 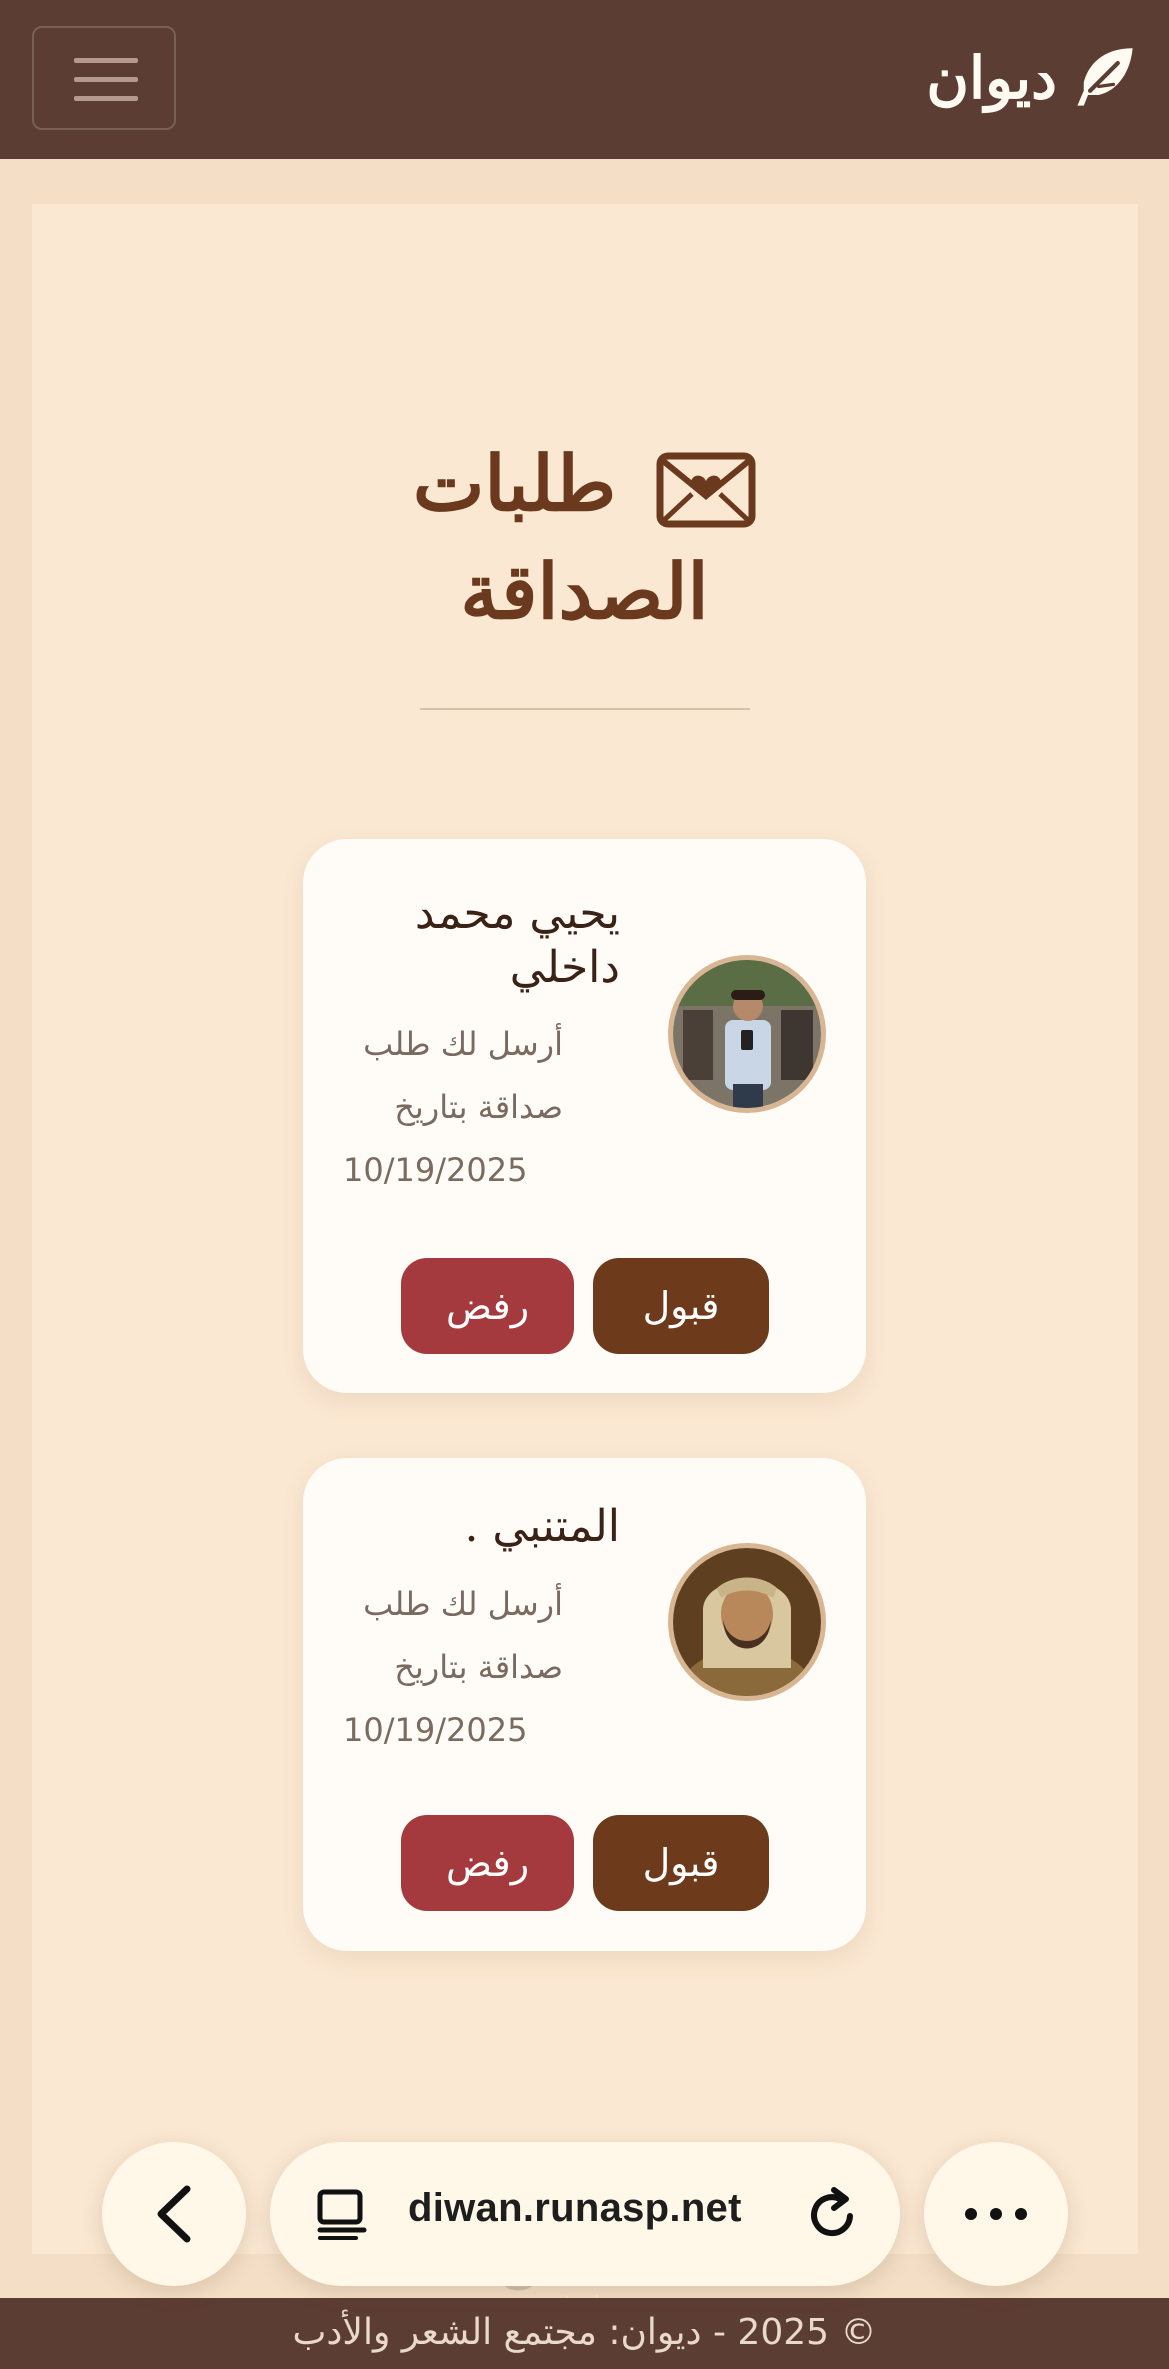 What do you see at coordinates (575, 2208) in the screenshot?
I see `url-text: diwan.runasp.net` at bounding box center [575, 2208].